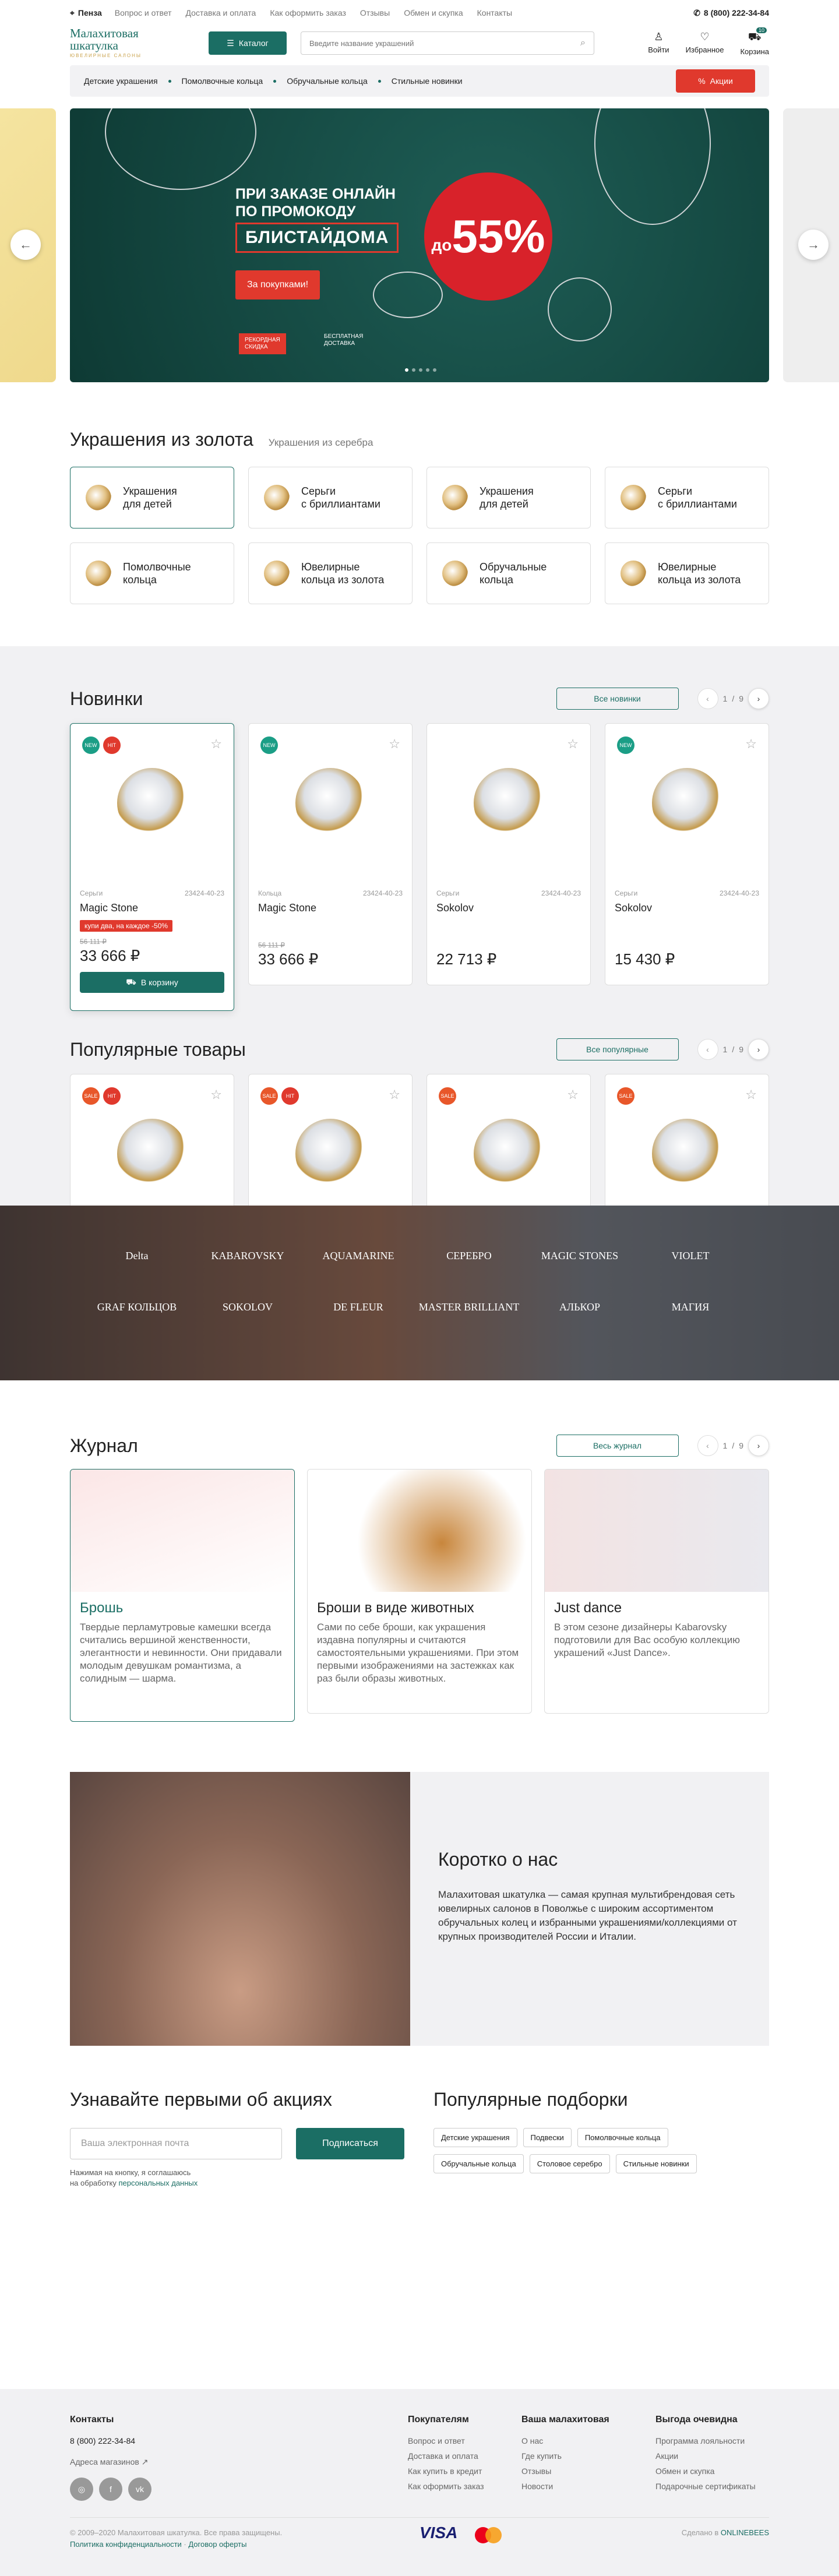 This screenshot has width=839, height=2576. I want to click on tab-silver: Украшения из серебра, so click(321, 443).